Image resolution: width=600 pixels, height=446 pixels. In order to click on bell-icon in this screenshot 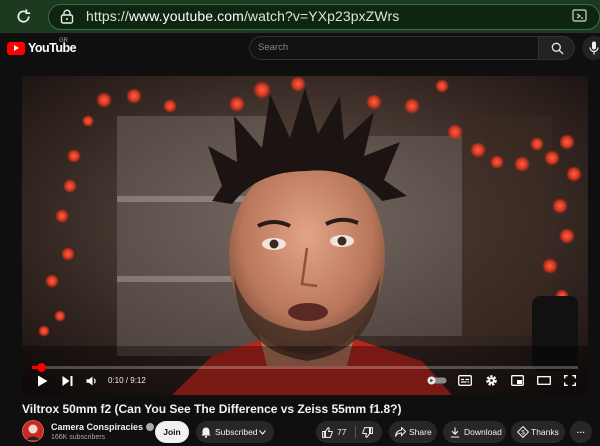, I will do `click(206, 432)`.